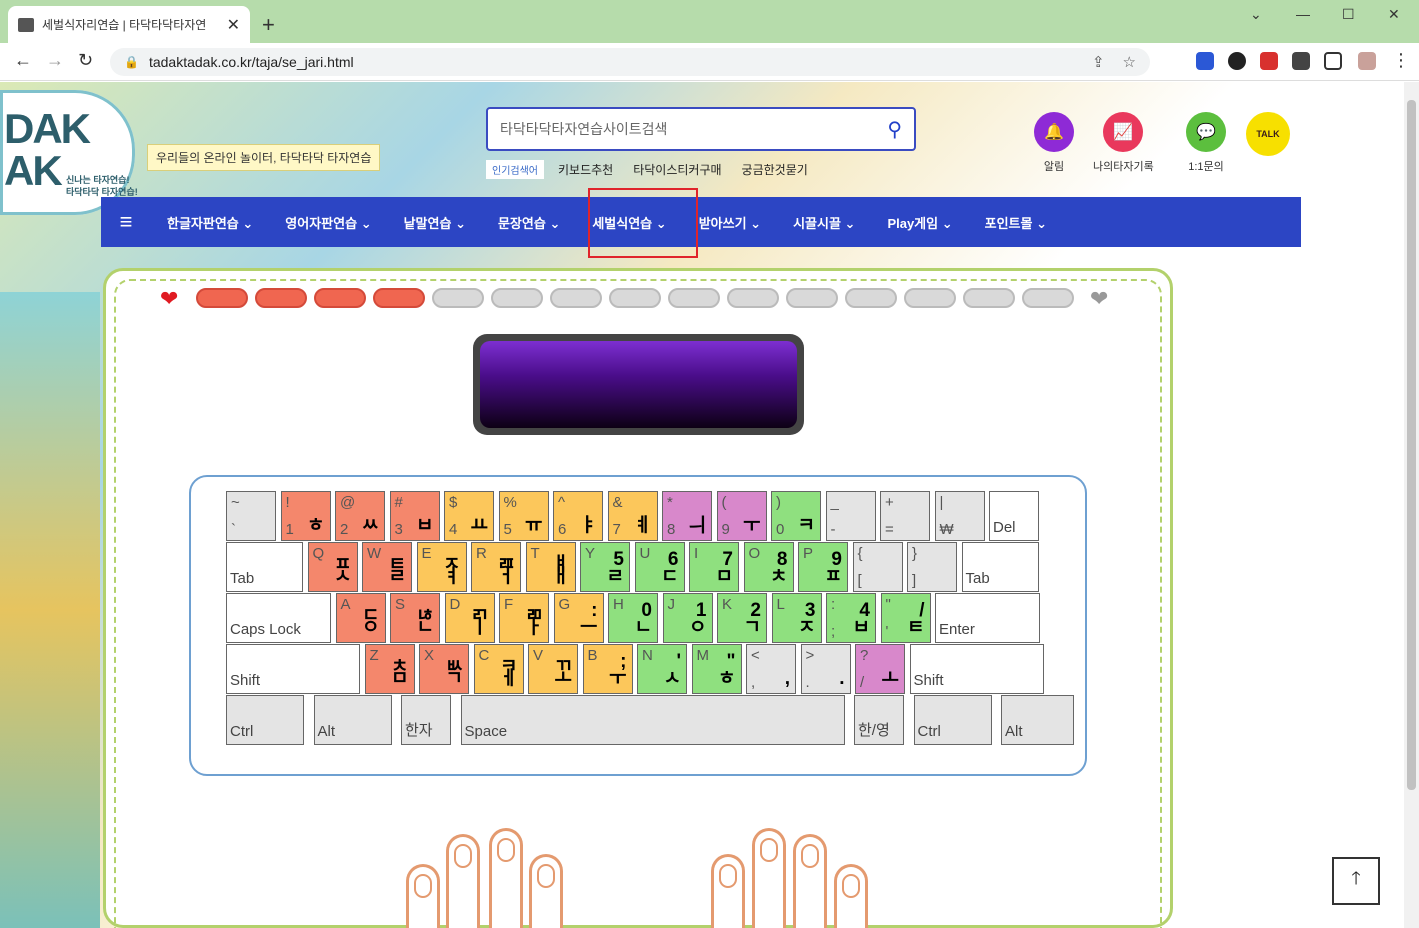  What do you see at coordinates (864, 655) in the screenshot?
I see `key-shift-label: ?` at bounding box center [864, 655].